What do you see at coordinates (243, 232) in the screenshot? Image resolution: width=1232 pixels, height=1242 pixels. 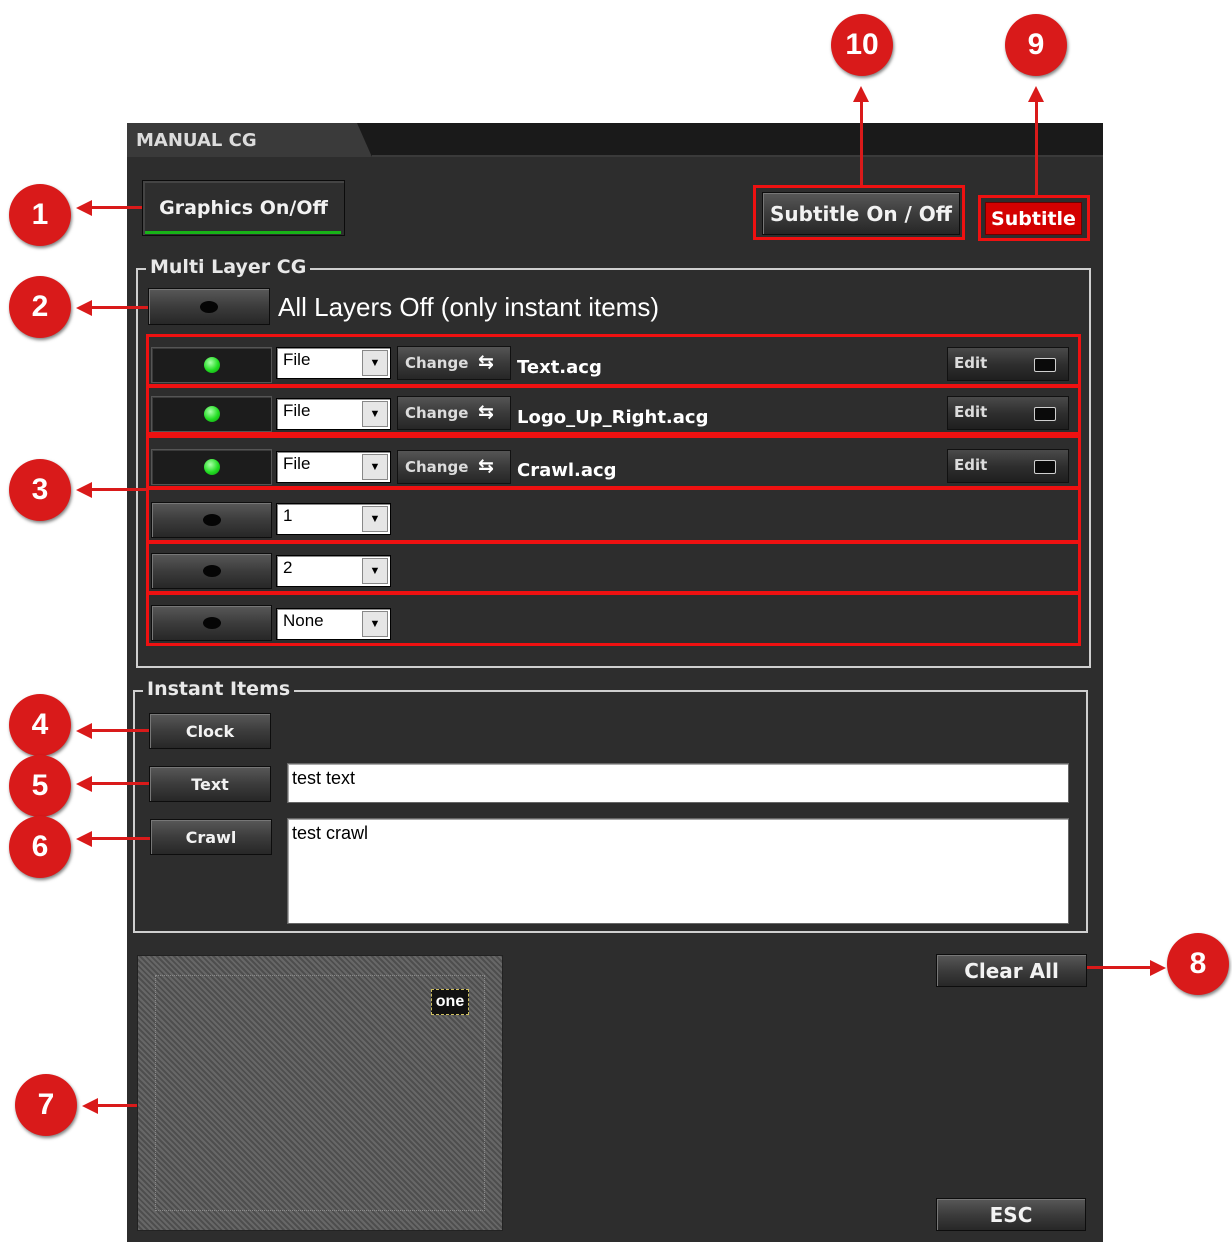 I see `graphics-active-indicator` at bounding box center [243, 232].